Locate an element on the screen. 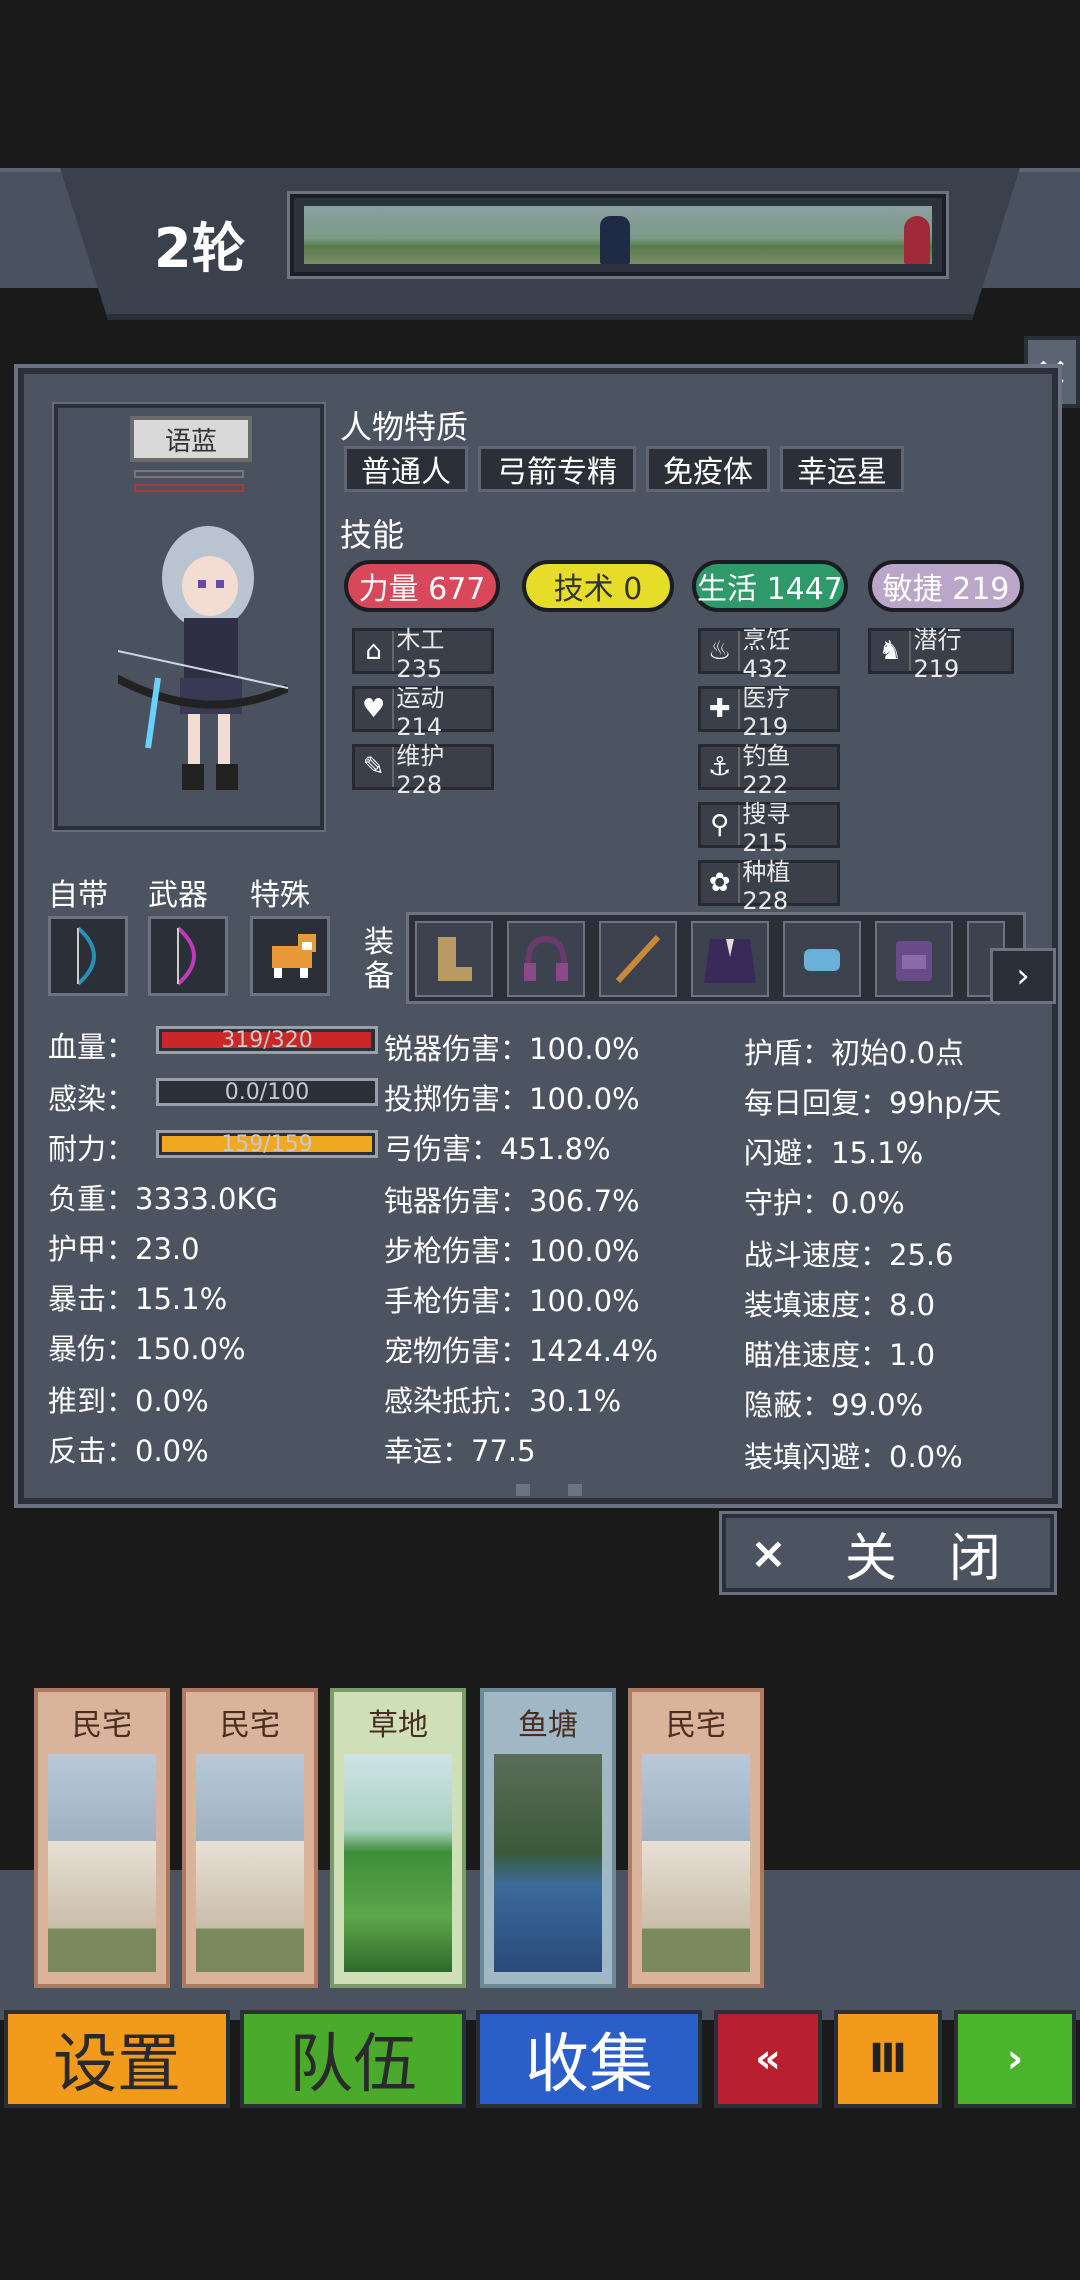  day-progress-bar is located at coordinates (618, 235).